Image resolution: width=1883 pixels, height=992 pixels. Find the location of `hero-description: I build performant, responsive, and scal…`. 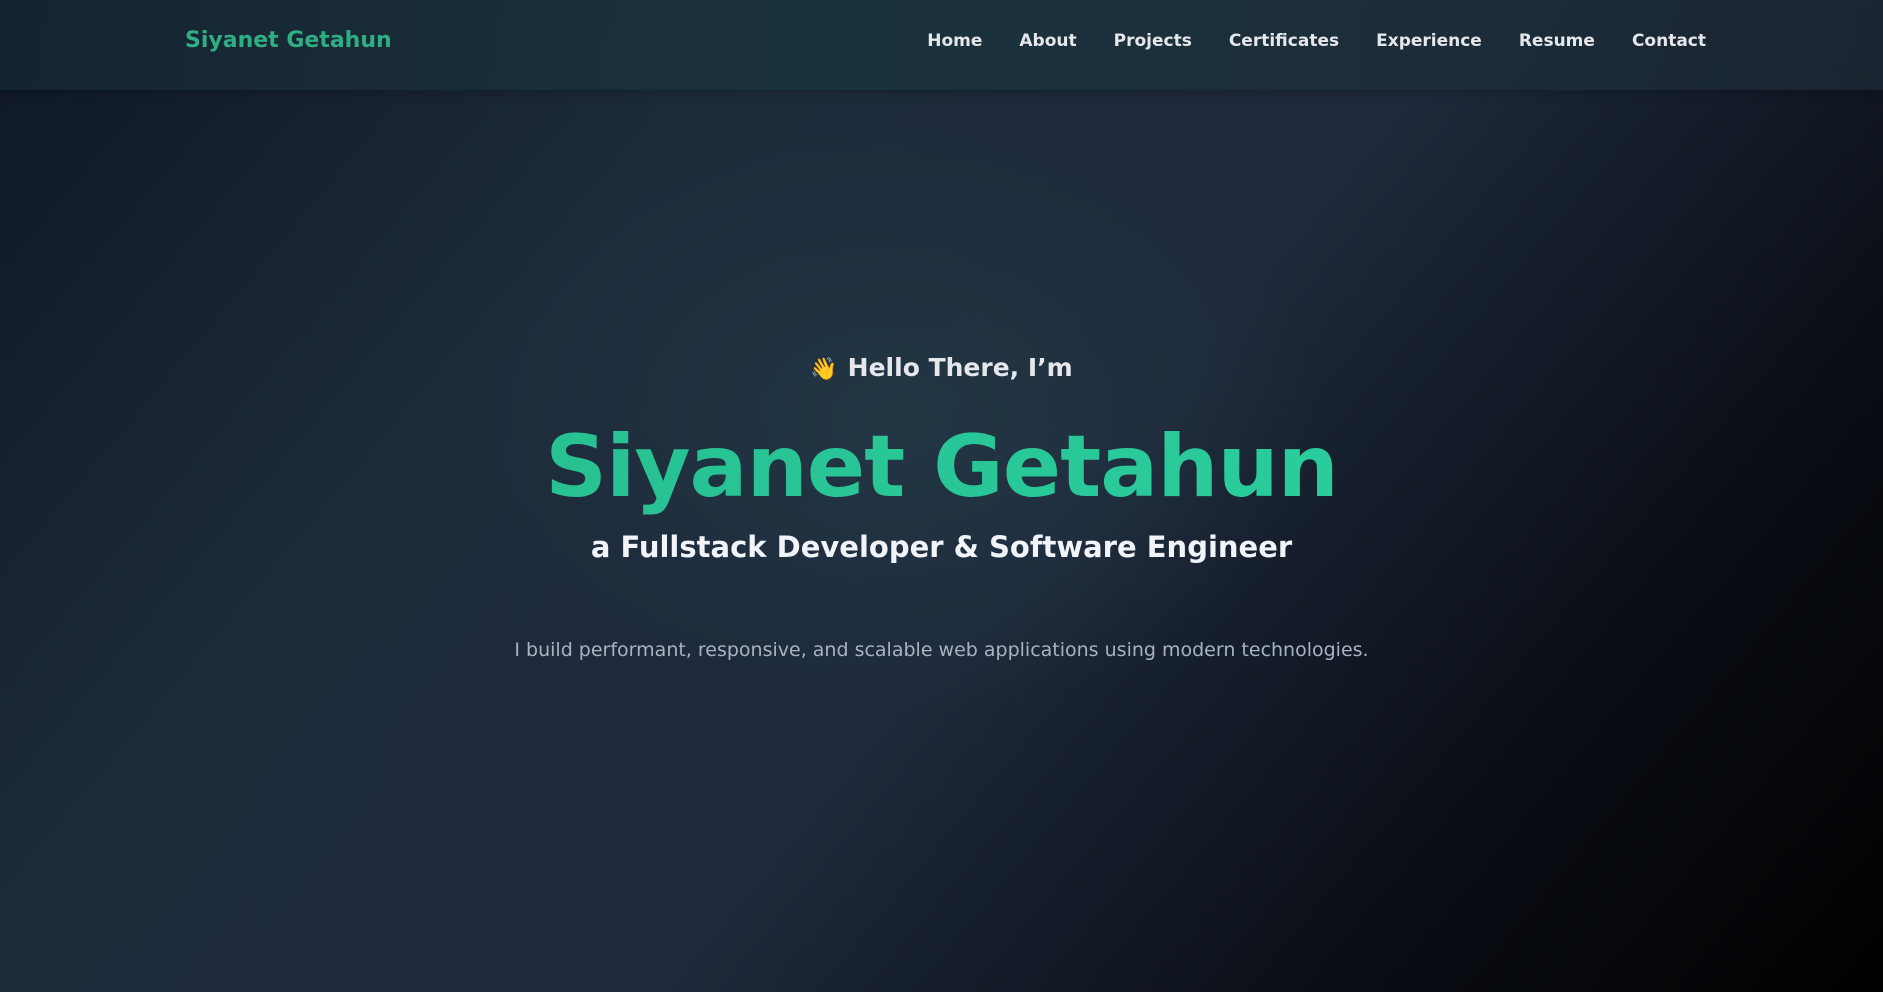

hero-description: I build performant, responsive, and scal… is located at coordinates (941, 650).